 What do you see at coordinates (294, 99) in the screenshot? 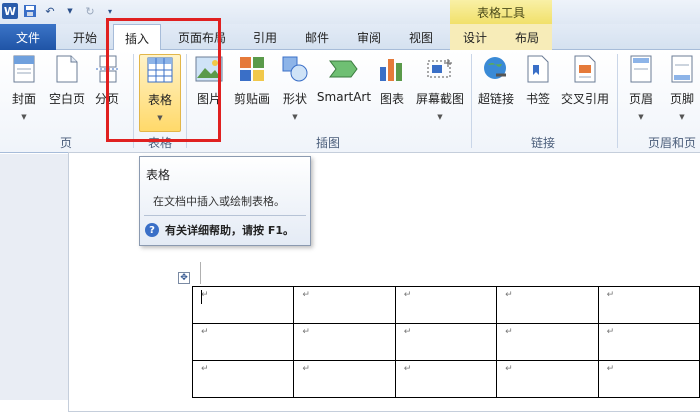
I see `shapes-label: 形状` at bounding box center [294, 99].